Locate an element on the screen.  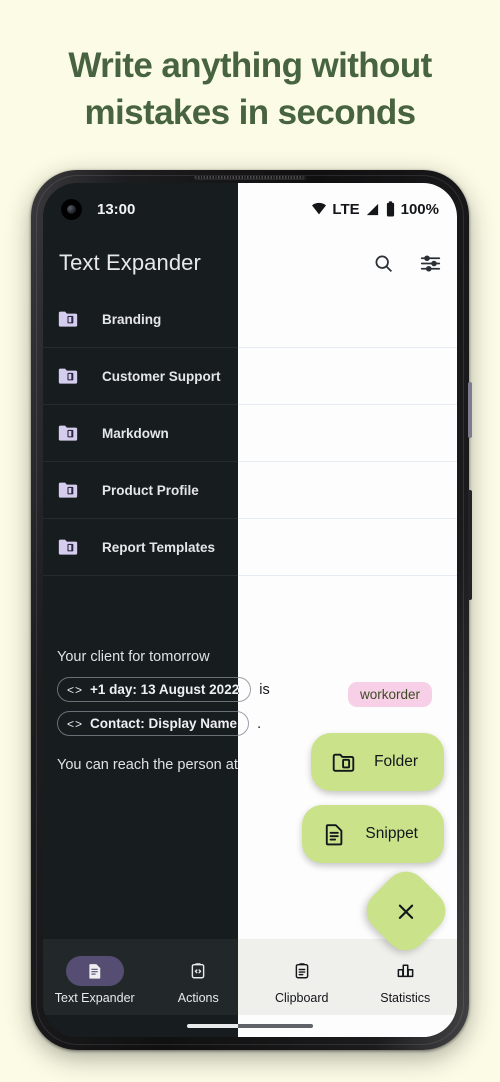
placeholder-chip-label: Contact: Display Name is located at coordinates (164, 724).